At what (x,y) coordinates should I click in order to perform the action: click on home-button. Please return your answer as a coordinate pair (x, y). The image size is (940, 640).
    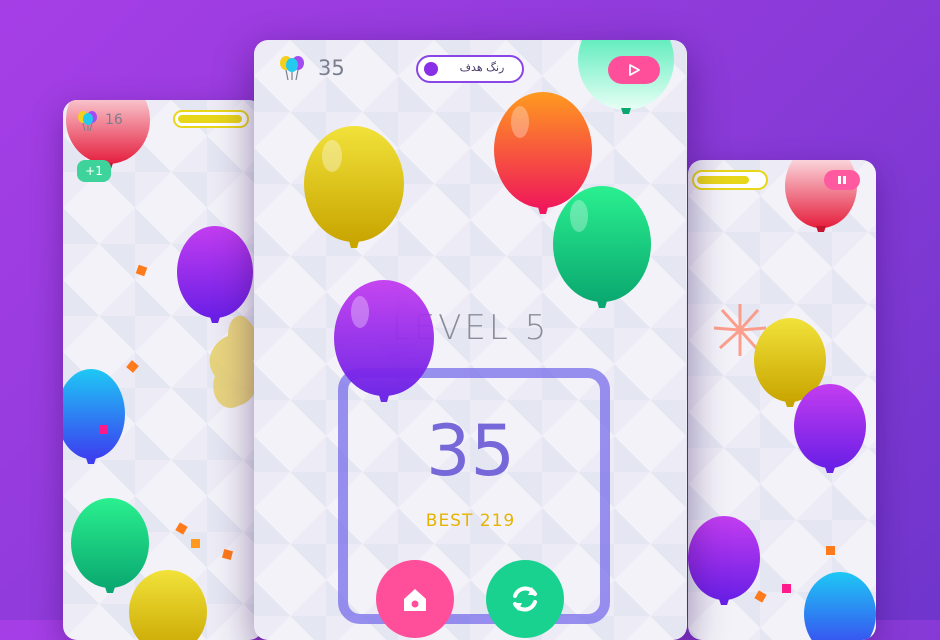
    Looking at the image, I should click on (415, 599).